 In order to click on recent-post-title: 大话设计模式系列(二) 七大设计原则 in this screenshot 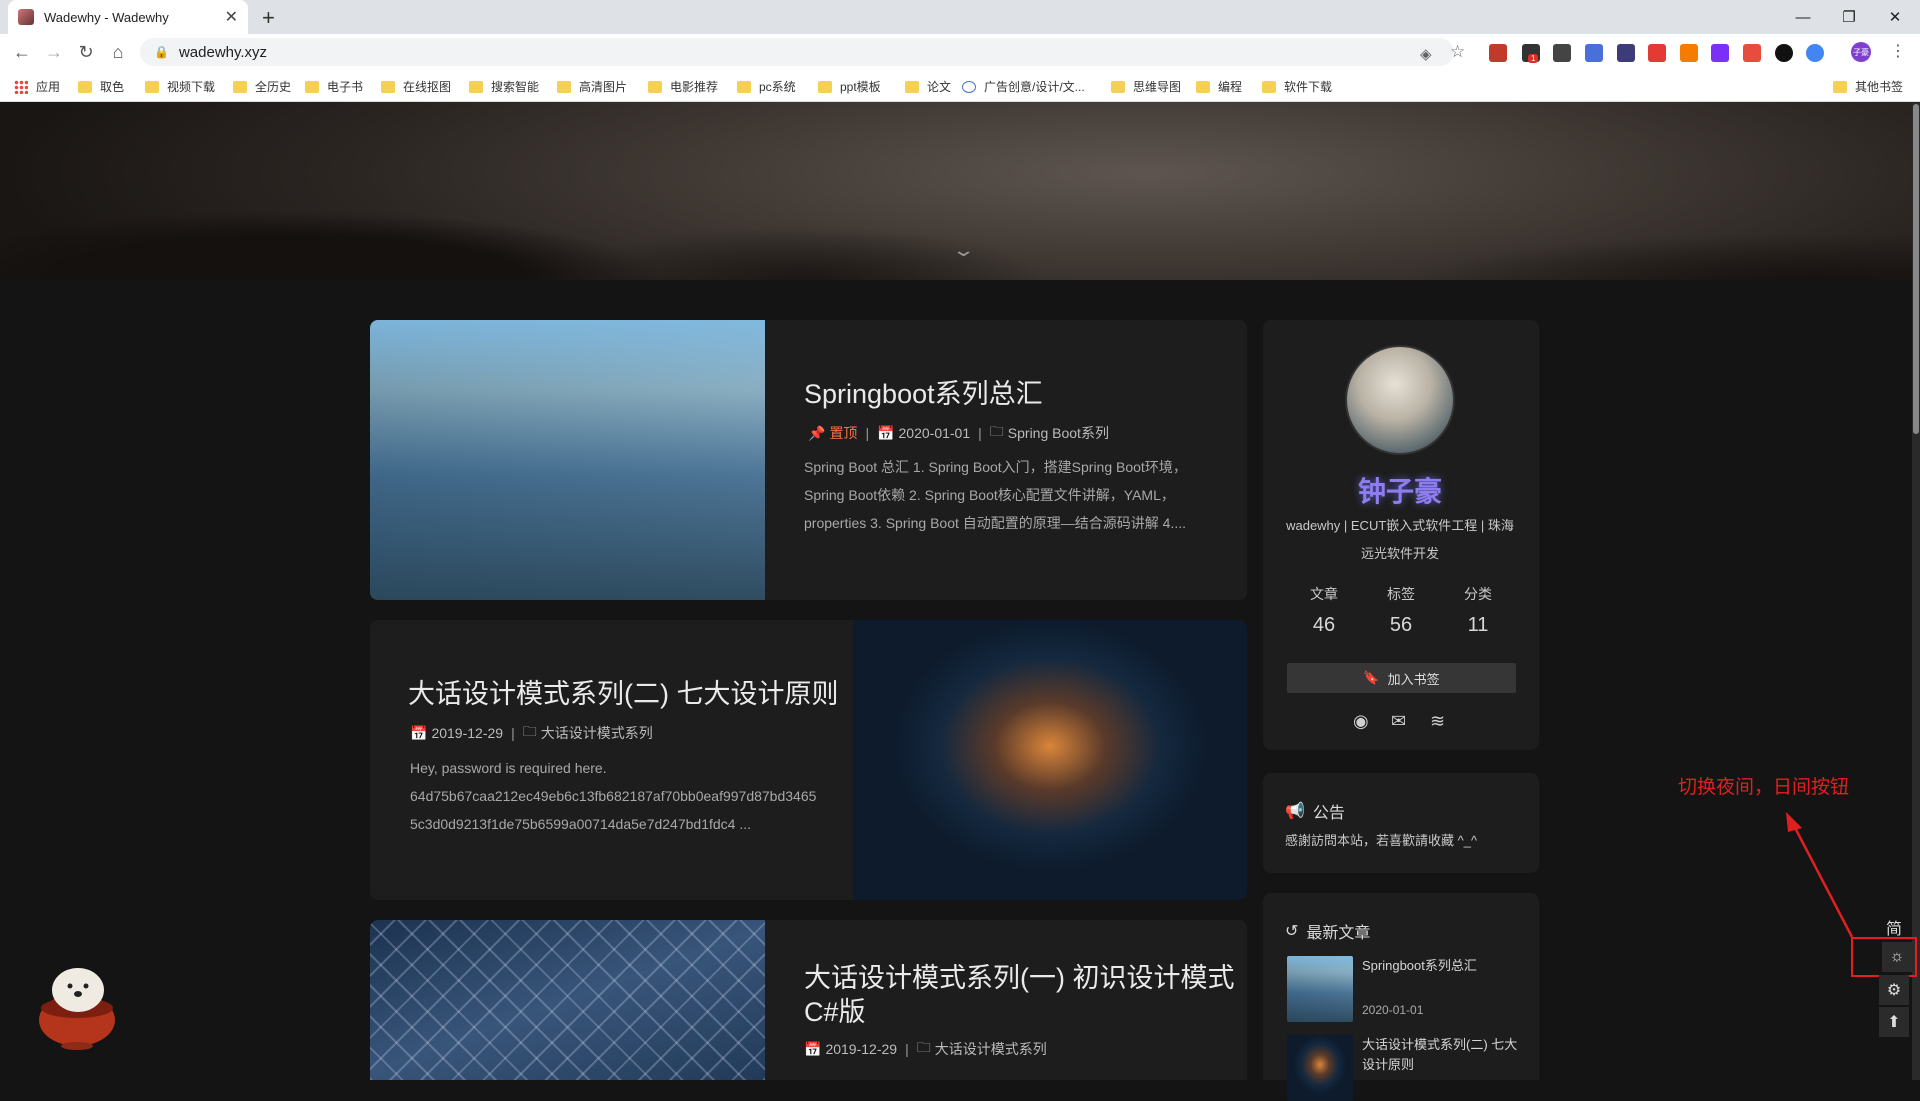, I will do `click(1442, 1055)`.